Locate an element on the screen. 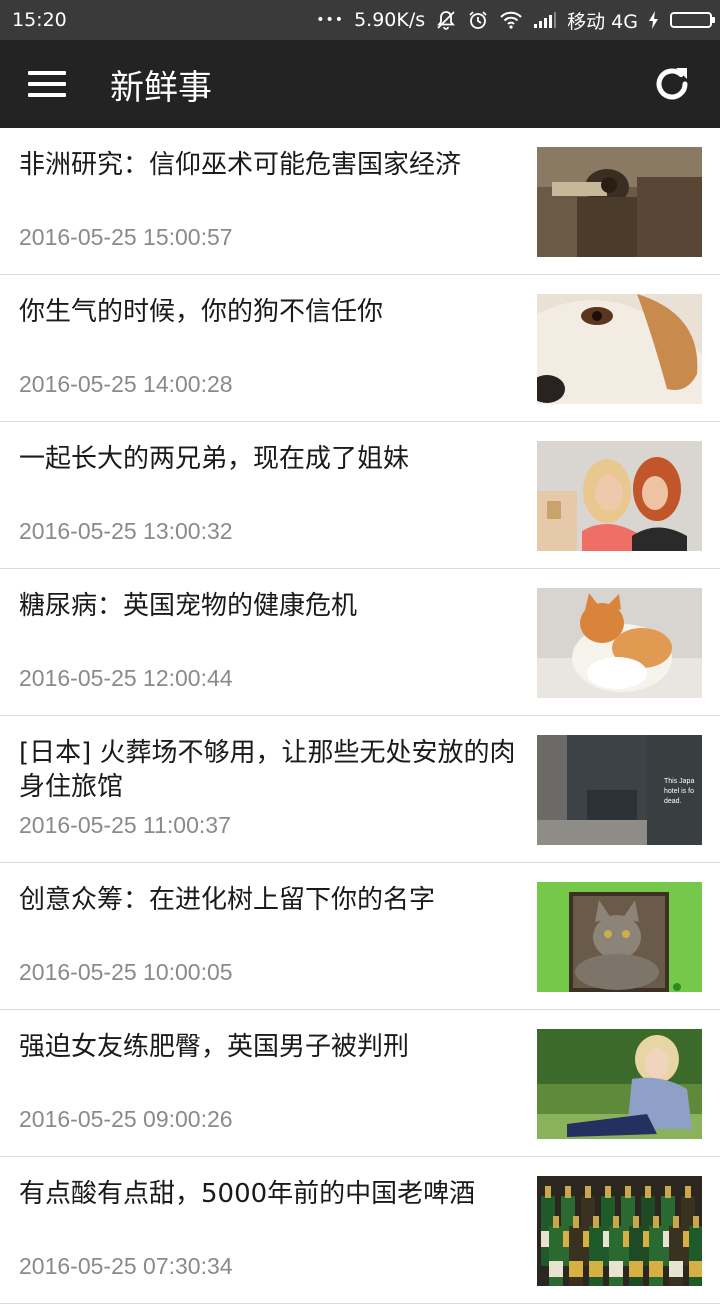 This screenshot has height=1304, width=720. article-title: [日本] 火葬场不够用，让那些无处安放的肉身住旅馆 is located at coordinates (267, 770).